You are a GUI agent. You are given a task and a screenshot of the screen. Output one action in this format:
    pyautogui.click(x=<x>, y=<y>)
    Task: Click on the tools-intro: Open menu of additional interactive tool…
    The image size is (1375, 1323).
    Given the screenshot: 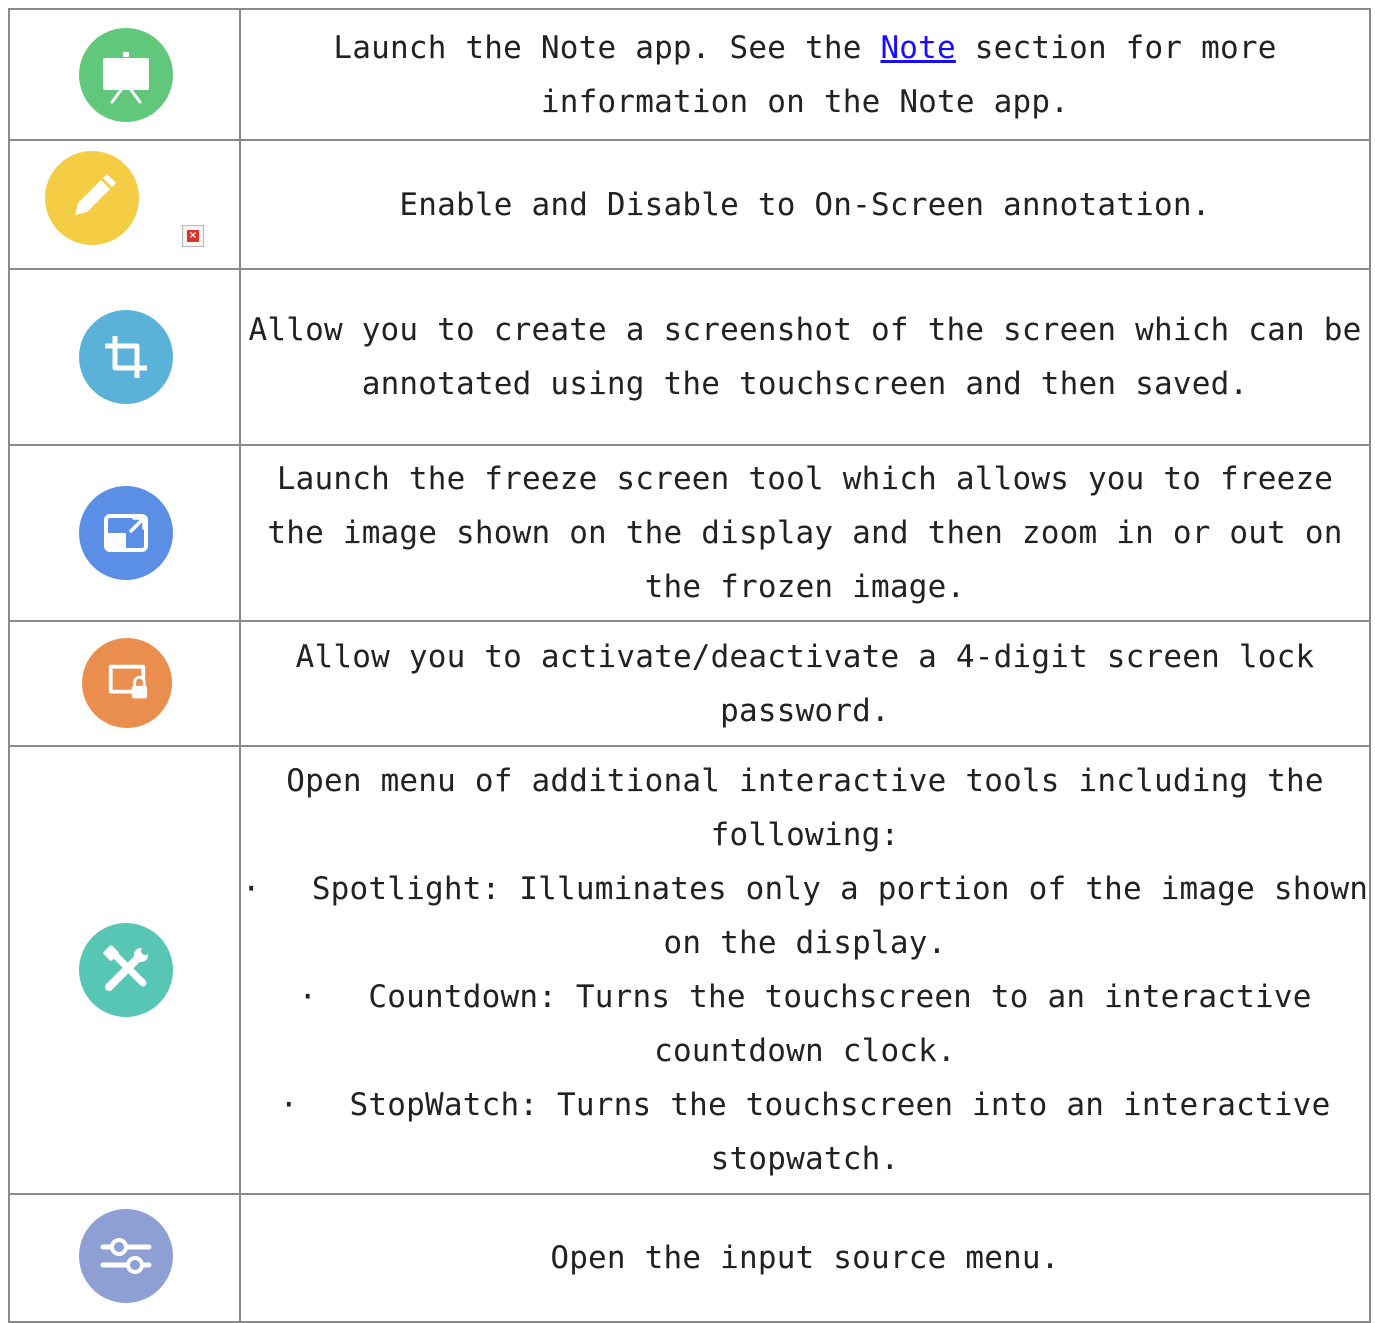 What is the action you would take?
    pyautogui.click(x=805, y=808)
    